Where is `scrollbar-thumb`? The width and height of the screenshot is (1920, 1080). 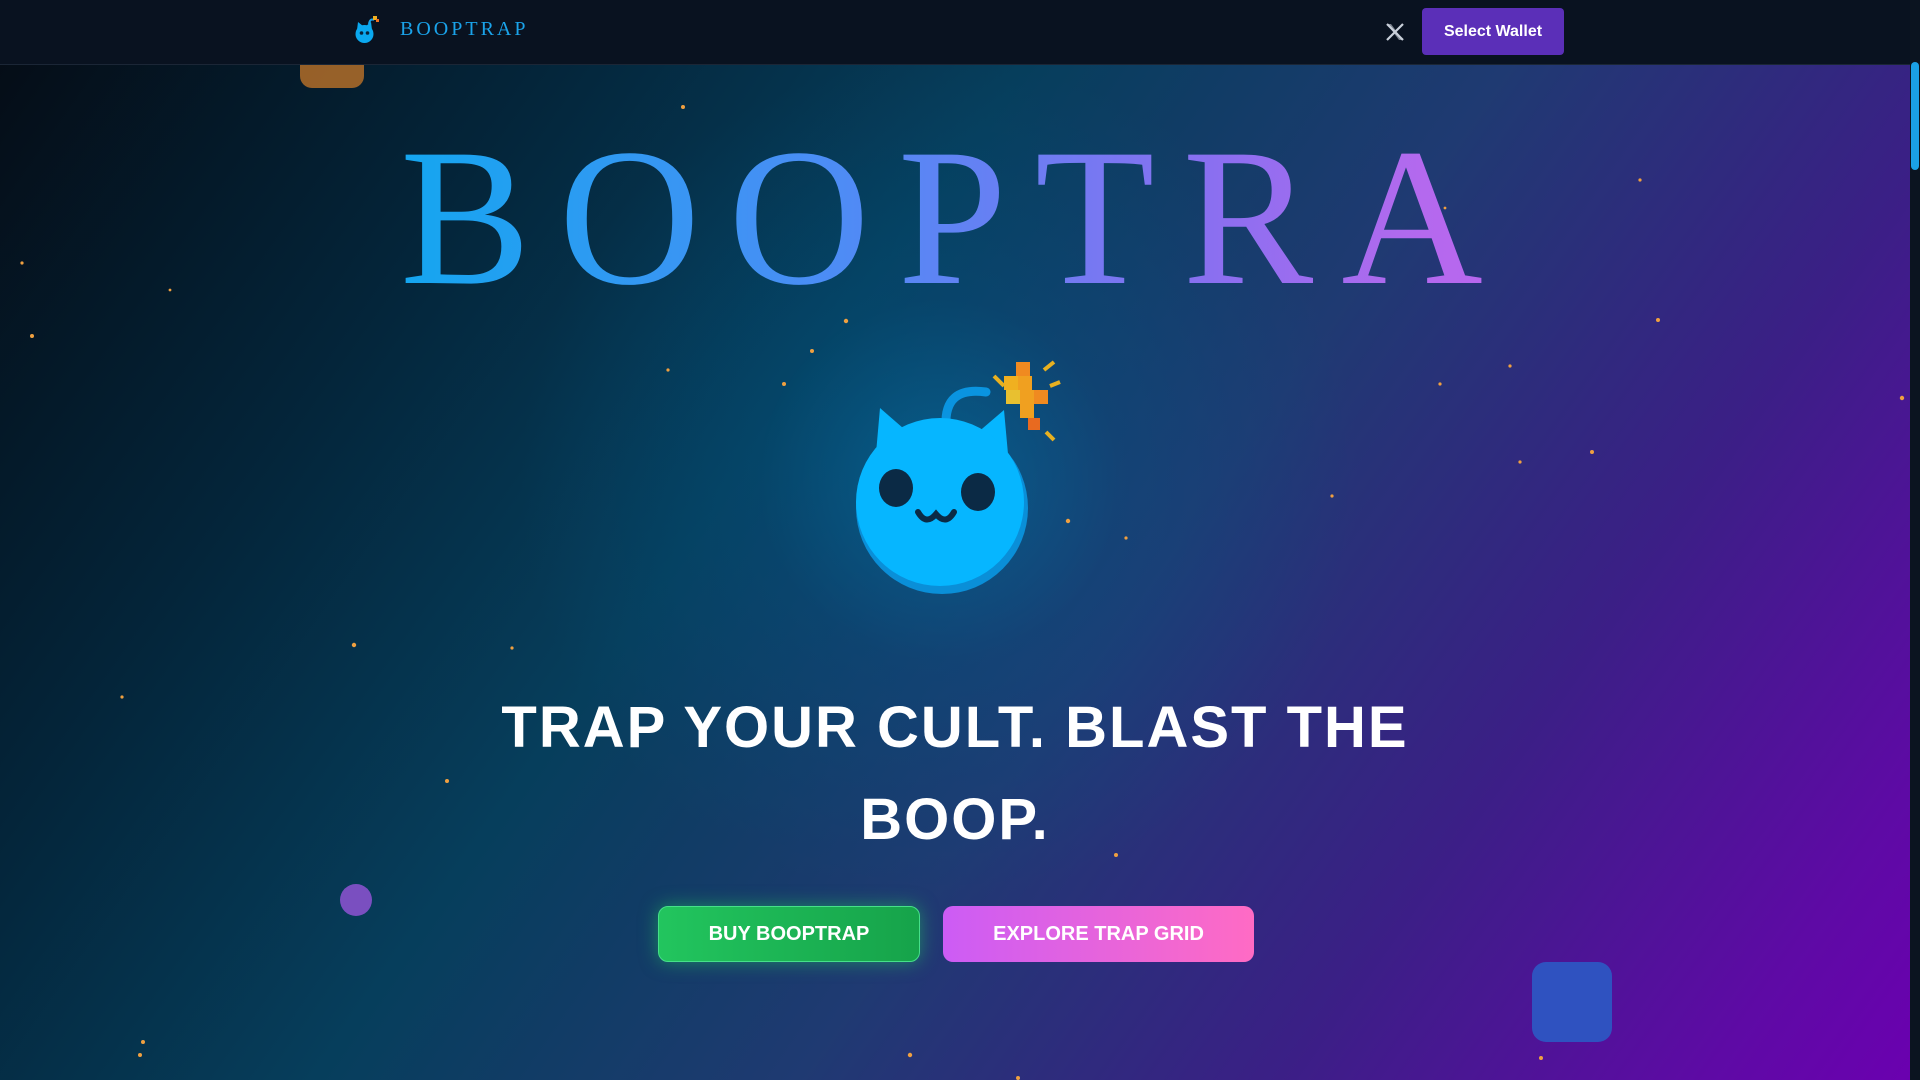
scrollbar-thumb is located at coordinates (1915, 116).